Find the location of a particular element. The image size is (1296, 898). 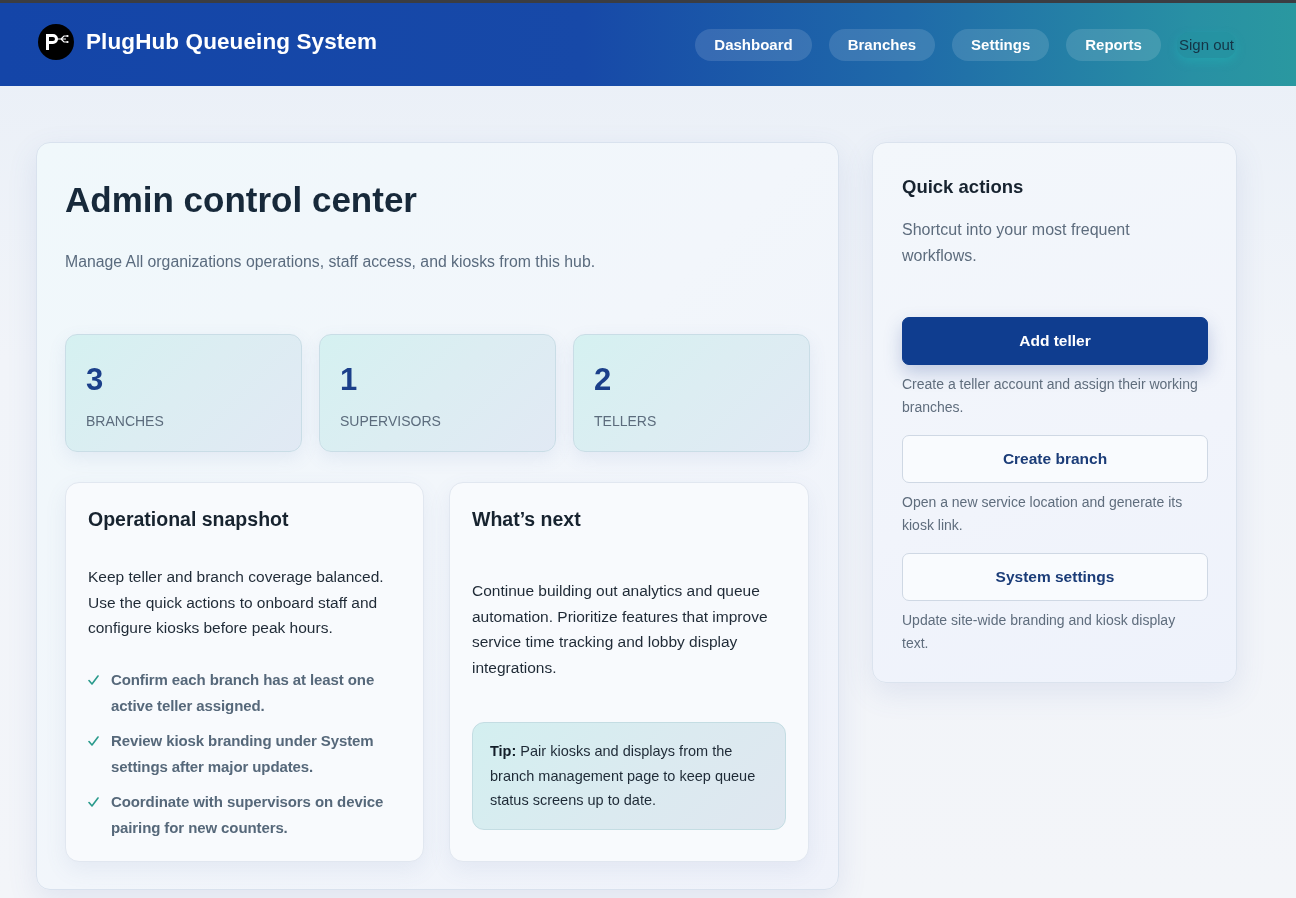

action-button: System settings is located at coordinates (1055, 577).